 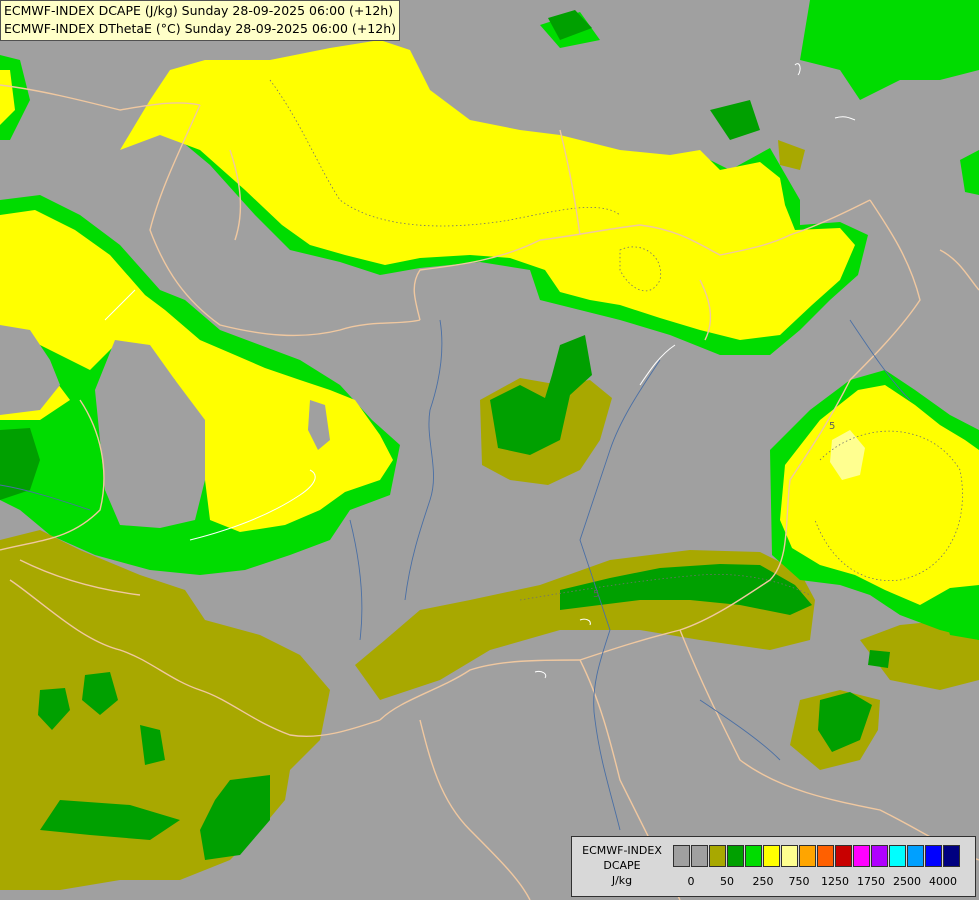 I want to click on legend-tick-label: 250, so click(x=763, y=881).